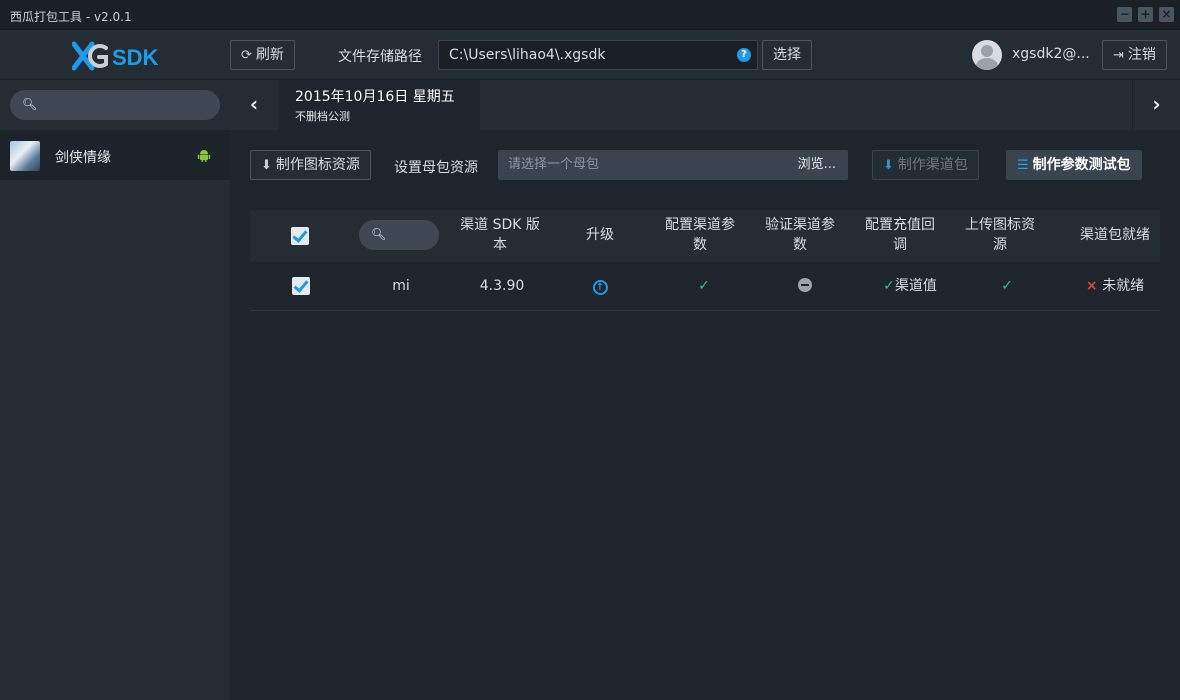 The width and height of the screenshot is (1180, 700). Describe the element at coordinates (1141, 55) in the screenshot. I see `logout-label: 注销` at that location.